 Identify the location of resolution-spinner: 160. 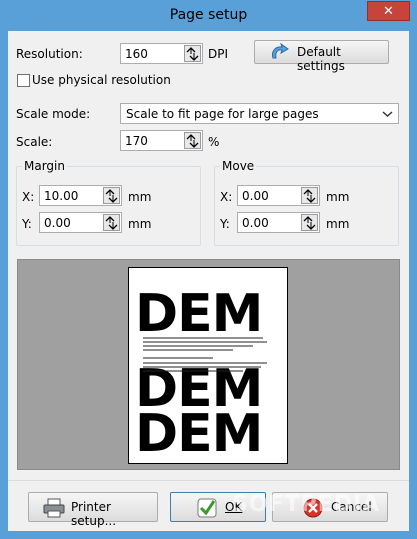
(161, 53).